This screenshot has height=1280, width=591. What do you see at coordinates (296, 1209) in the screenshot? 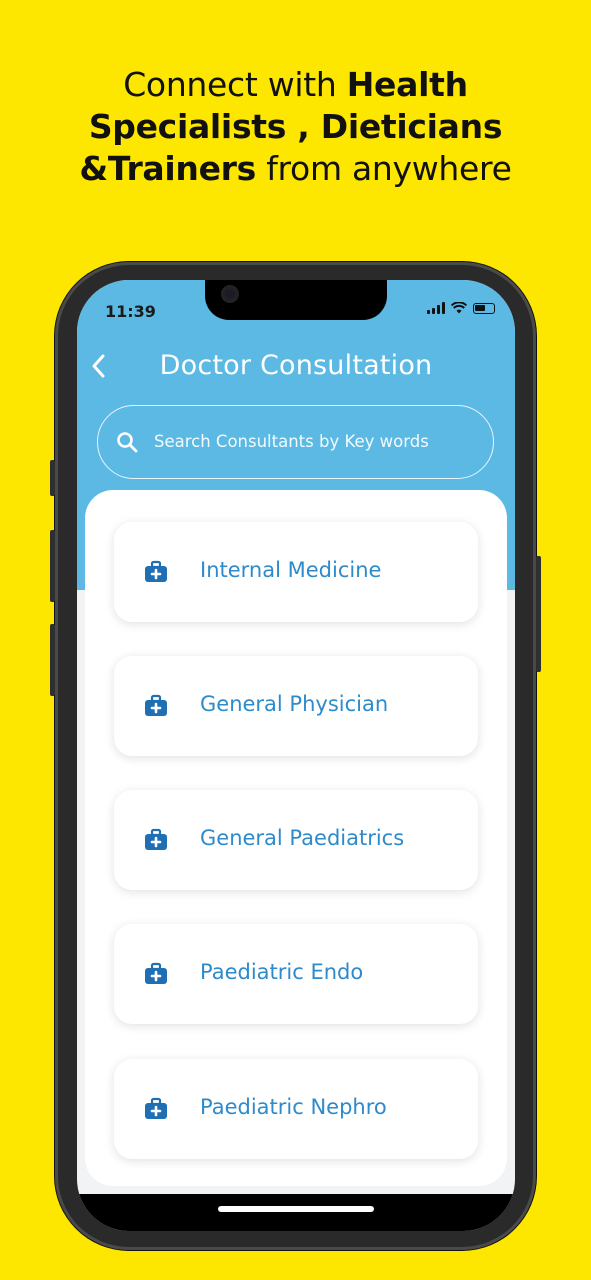
I see `home-indicator` at bounding box center [296, 1209].